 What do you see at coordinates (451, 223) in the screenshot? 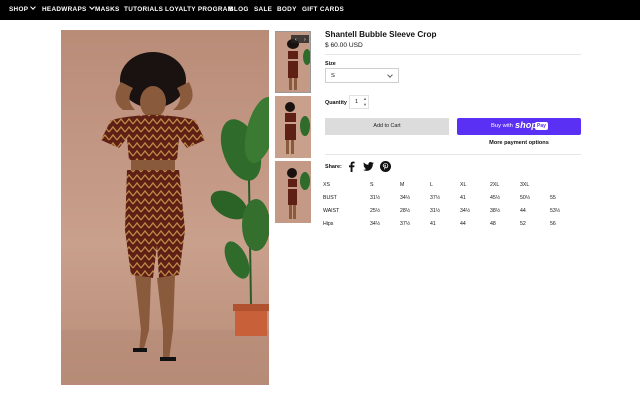
I see `table-row: Hips 34½ 37½ 41 44 48 52 56` at bounding box center [451, 223].